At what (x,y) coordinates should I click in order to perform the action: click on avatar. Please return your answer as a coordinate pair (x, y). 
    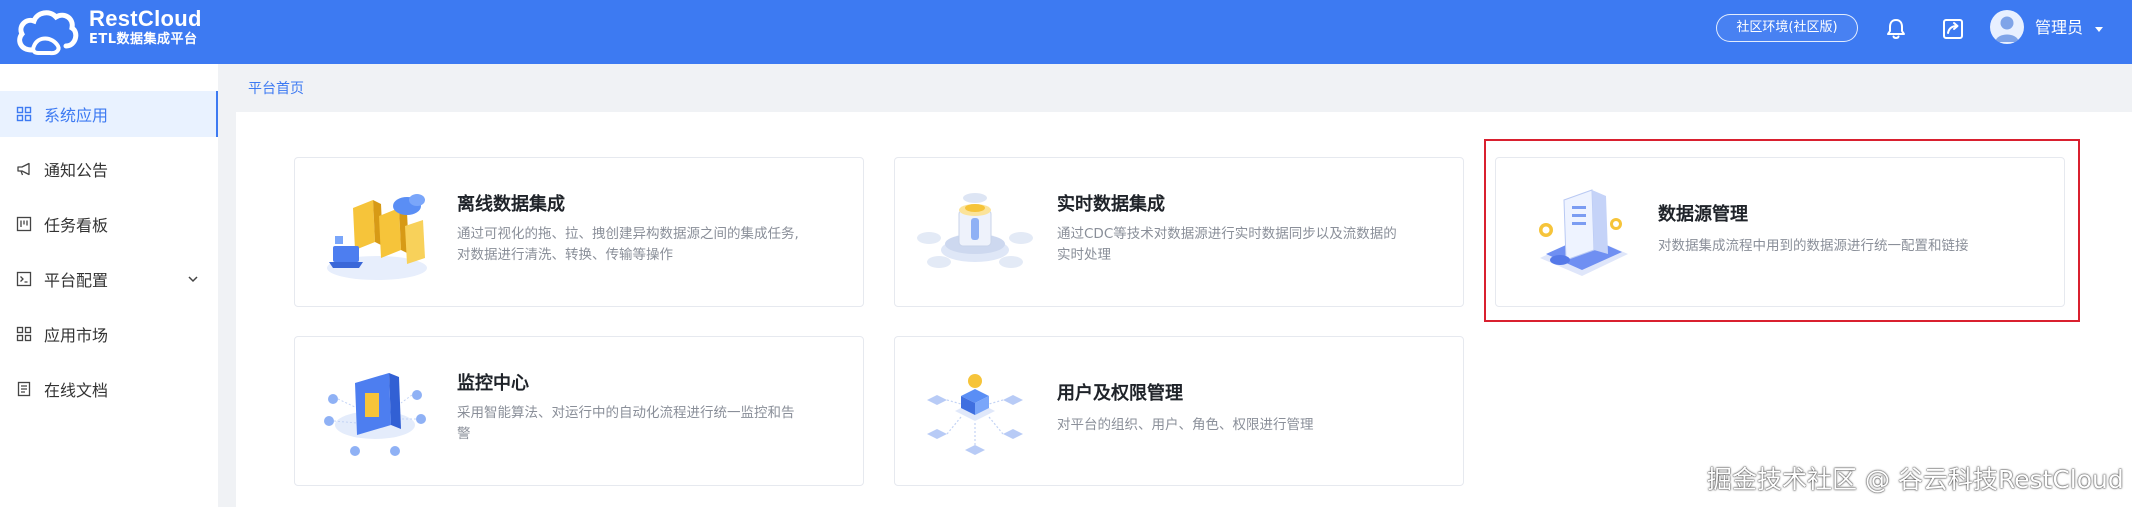
    Looking at the image, I should click on (2007, 27).